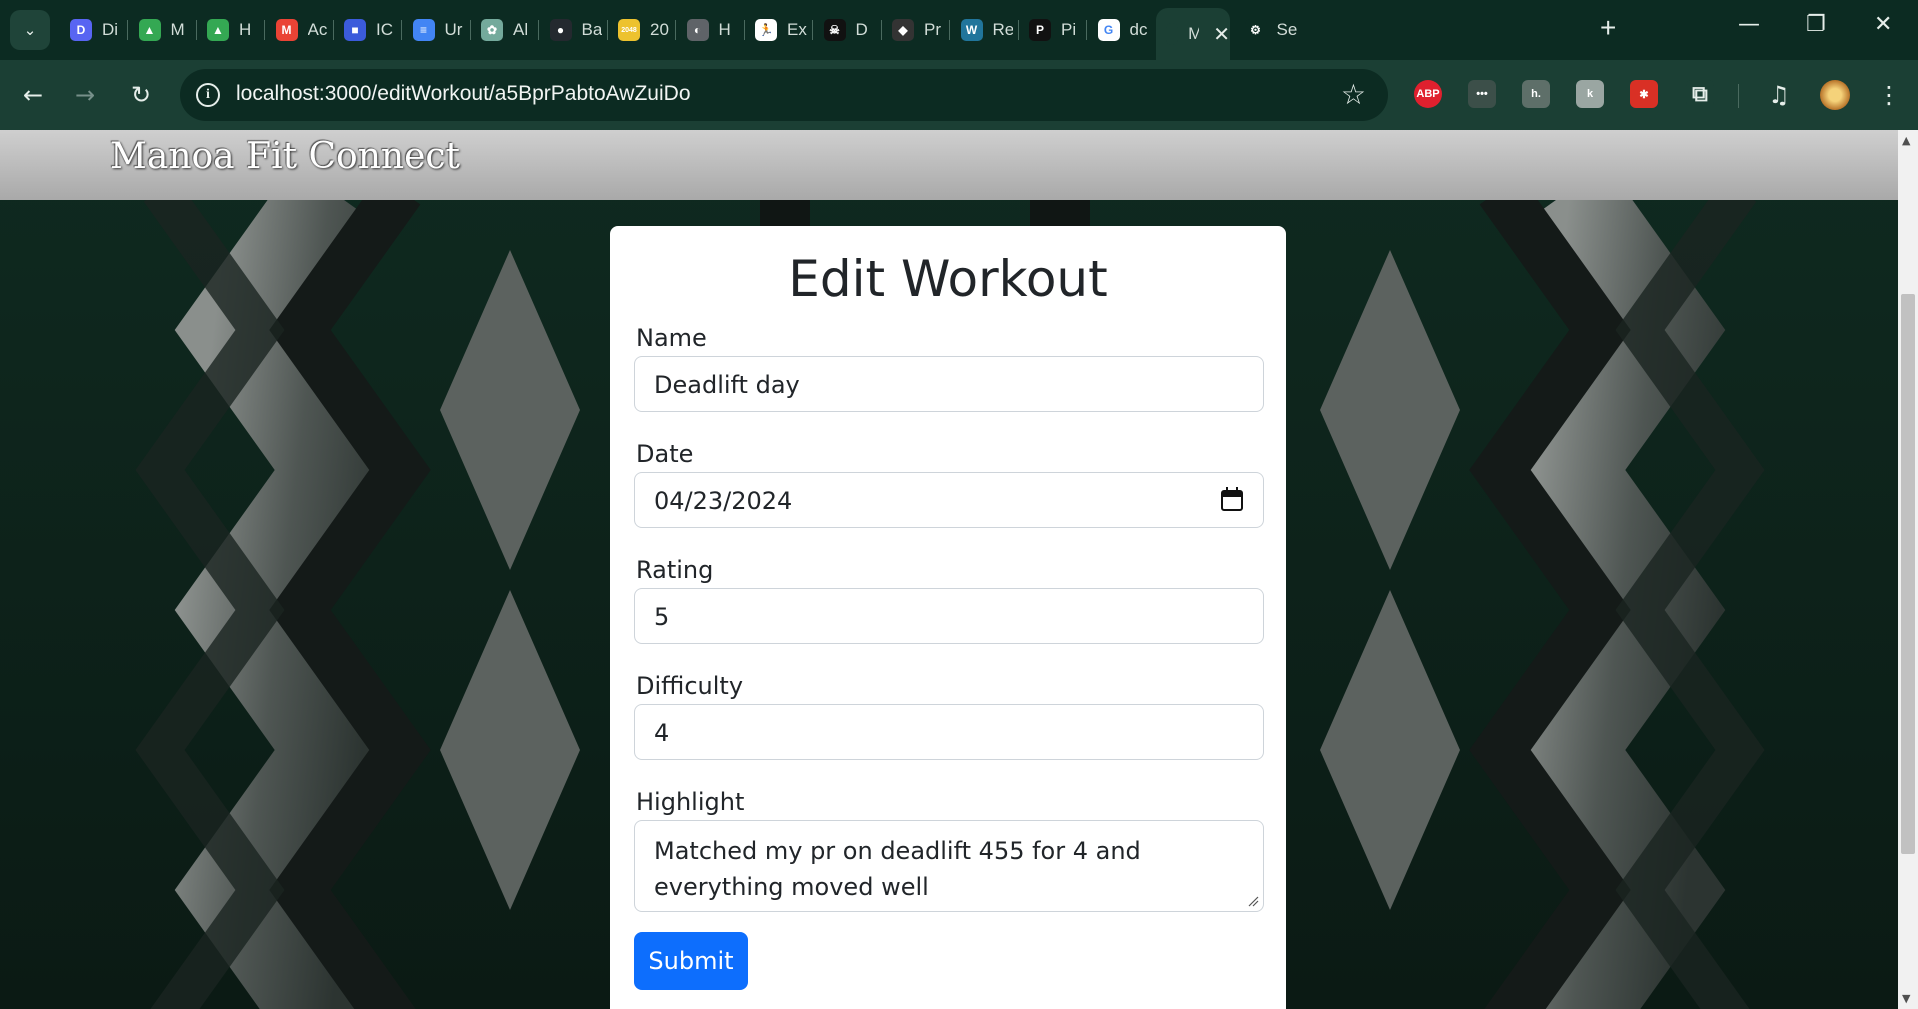 The height and width of the screenshot is (1009, 1918). Describe the element at coordinates (1906, 140) in the screenshot. I see `scroll-up-arrow-icon: ▲` at that location.